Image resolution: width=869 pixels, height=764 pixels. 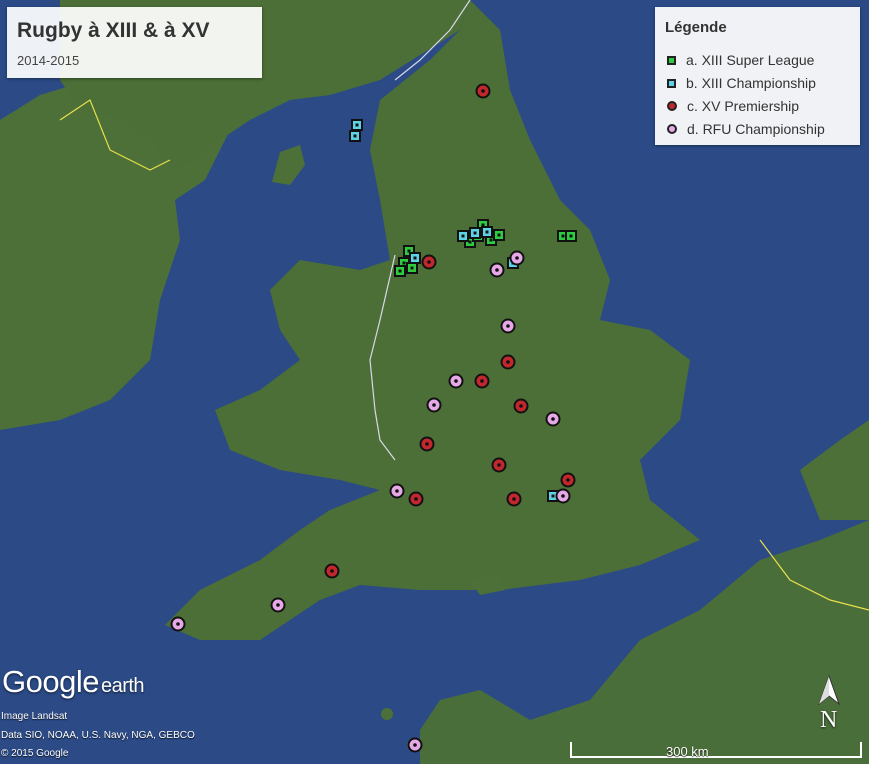 What do you see at coordinates (672, 129) in the screenshot?
I see `pink-circle-icon` at bounding box center [672, 129].